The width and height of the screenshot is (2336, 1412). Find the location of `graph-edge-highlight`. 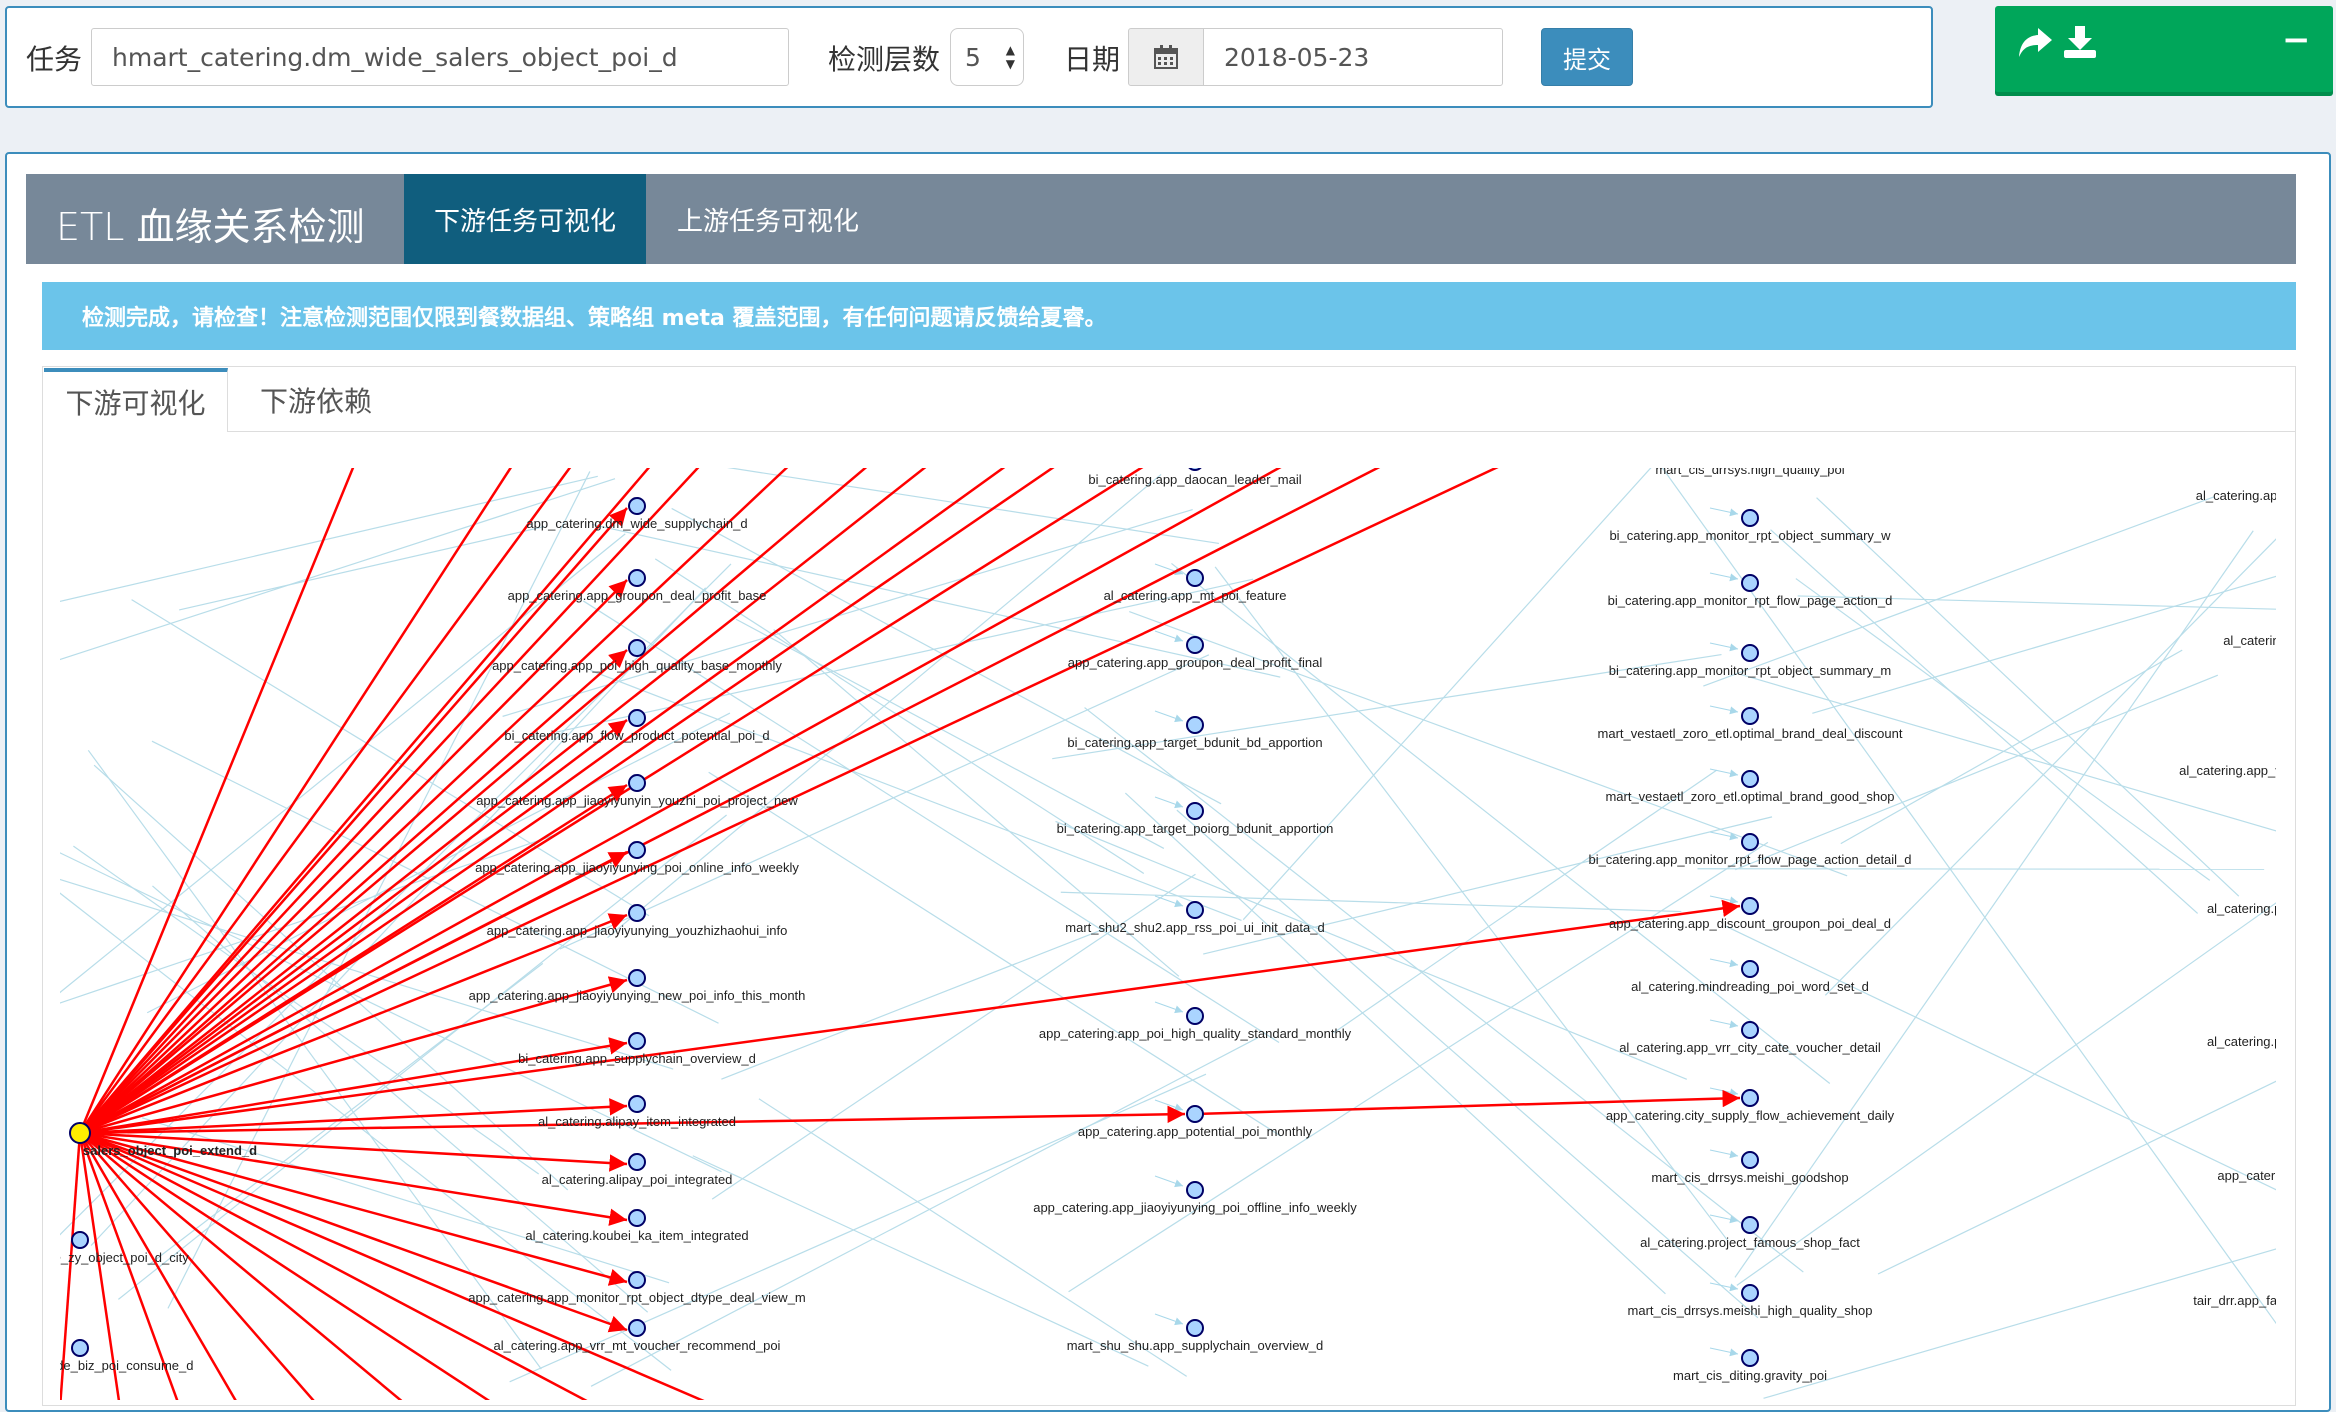

graph-edge-highlight is located at coordinates (910, 1017).